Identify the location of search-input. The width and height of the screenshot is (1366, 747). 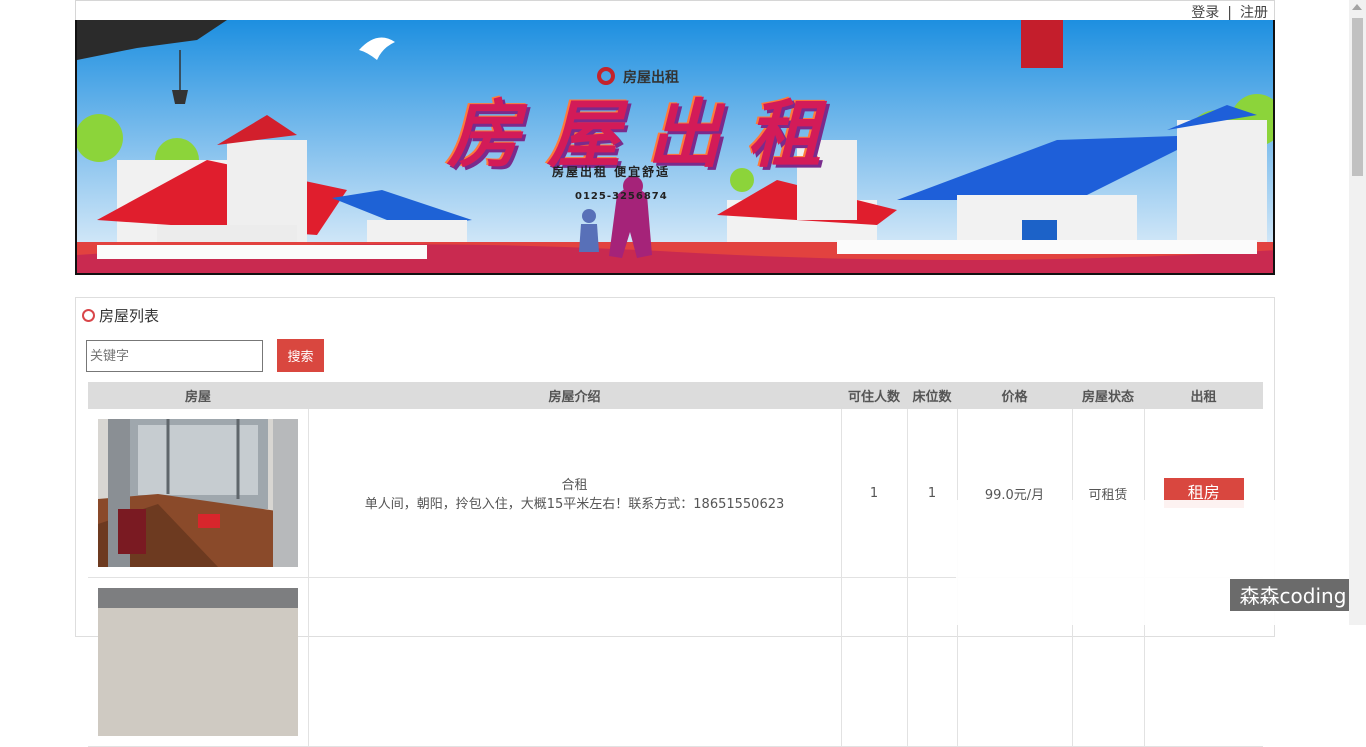
(174, 356).